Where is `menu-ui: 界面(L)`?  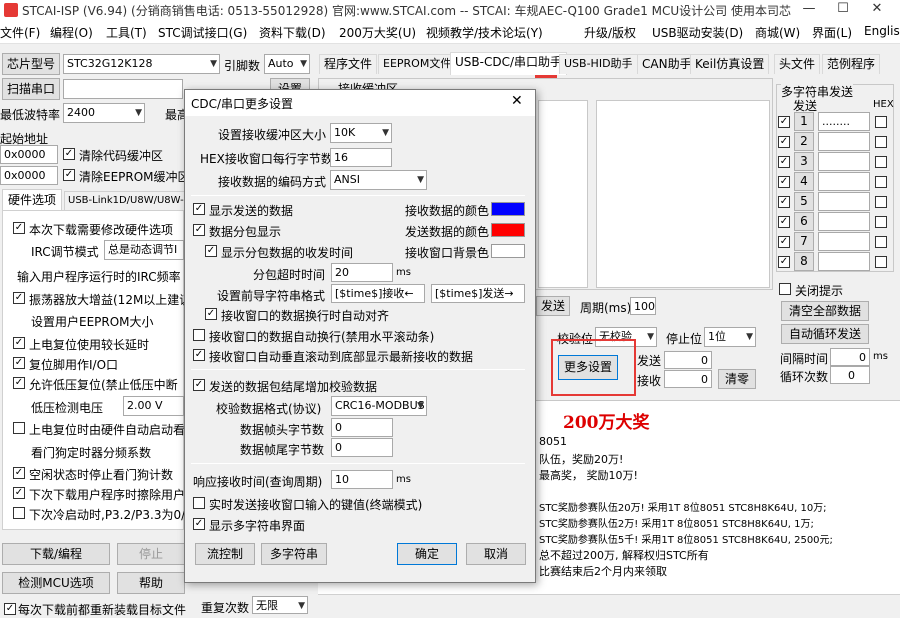 menu-ui: 界面(L) is located at coordinates (832, 32).